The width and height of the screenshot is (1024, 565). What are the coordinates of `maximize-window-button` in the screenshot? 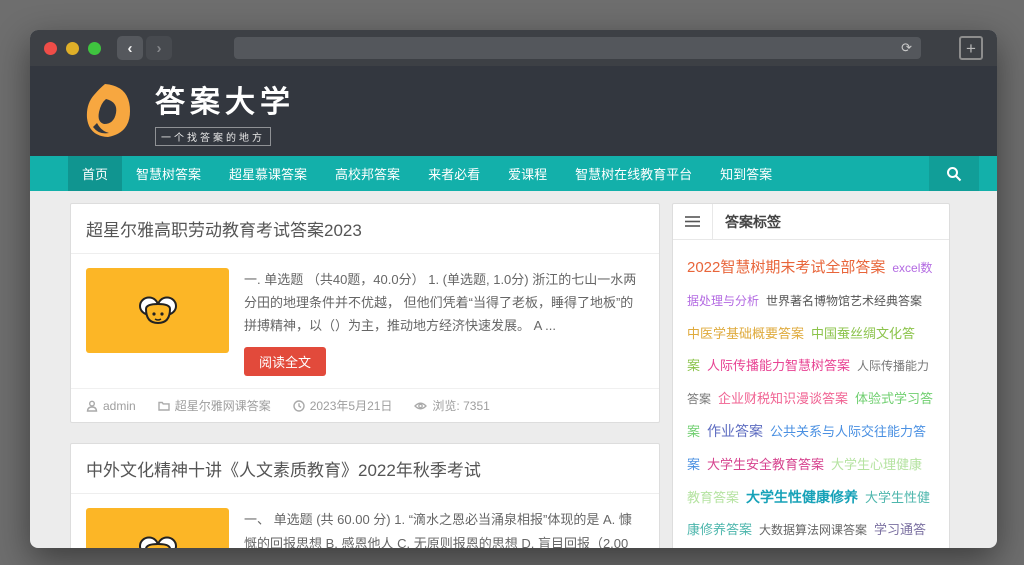 It's located at (94, 48).